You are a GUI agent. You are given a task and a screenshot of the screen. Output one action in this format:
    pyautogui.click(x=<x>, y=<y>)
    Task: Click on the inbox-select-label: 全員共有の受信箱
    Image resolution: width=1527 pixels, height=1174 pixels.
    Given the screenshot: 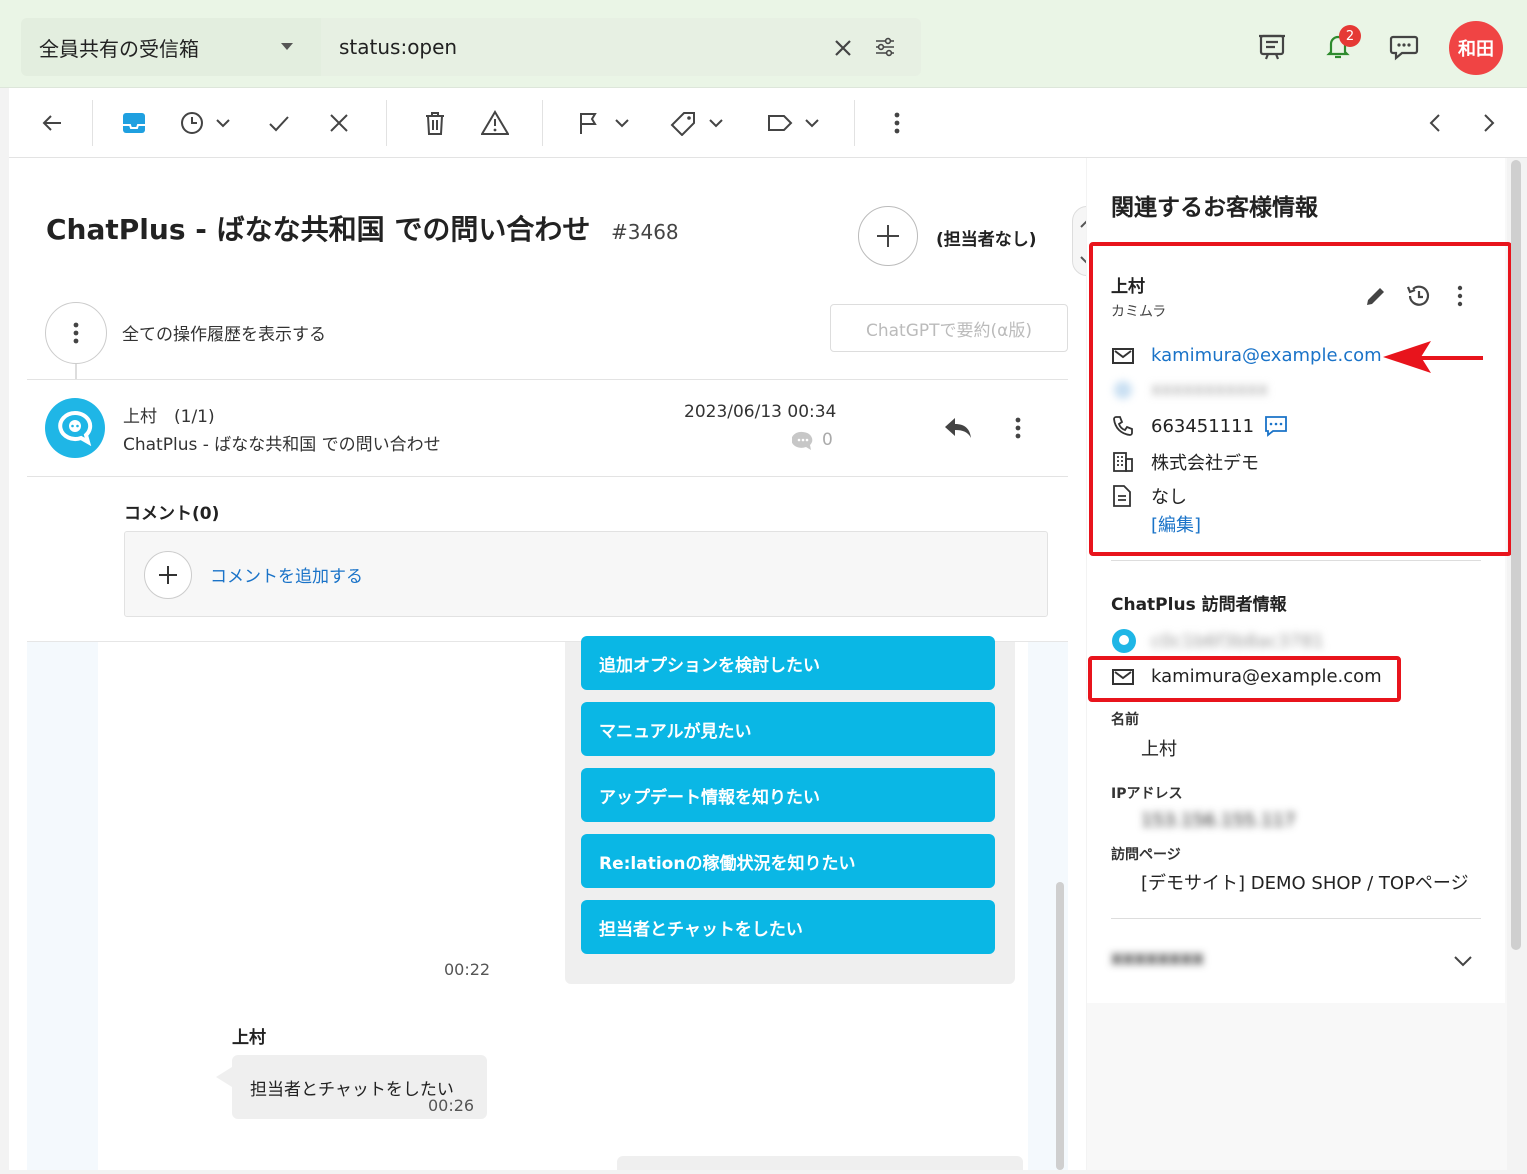 What is the action you would take?
    pyautogui.click(x=119, y=48)
    